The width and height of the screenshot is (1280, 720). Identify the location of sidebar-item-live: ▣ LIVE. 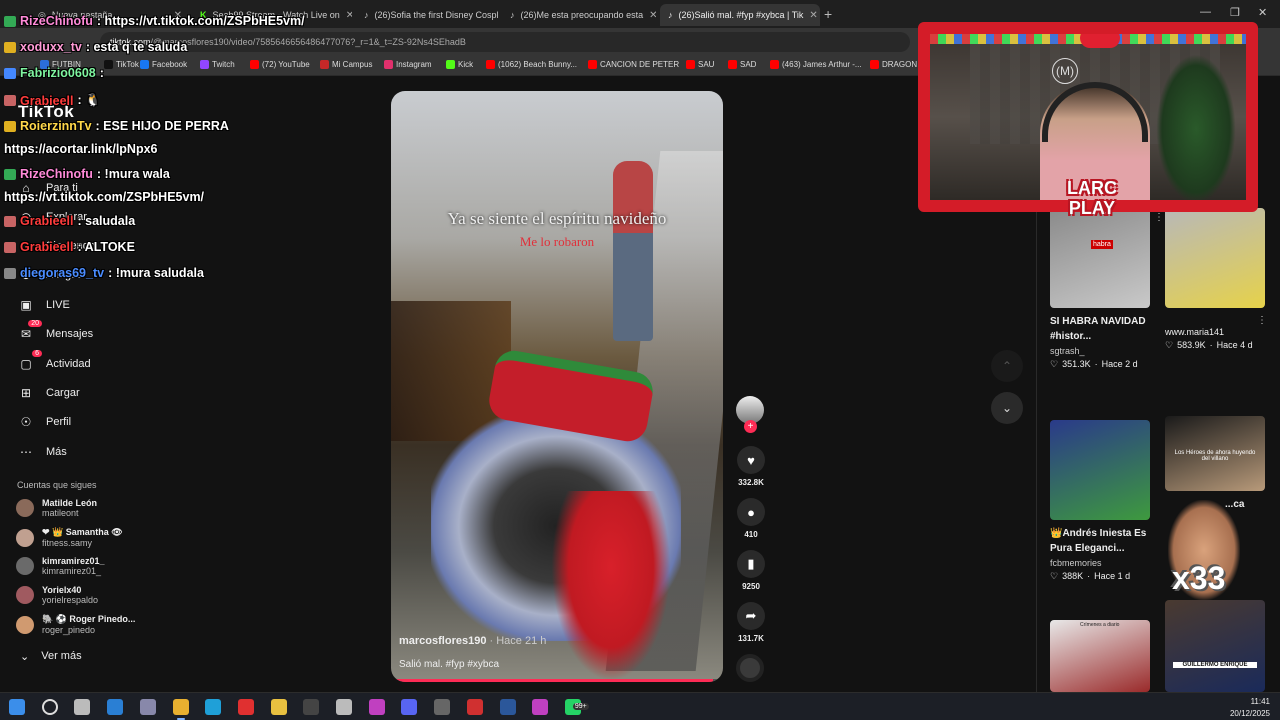
(44, 305).